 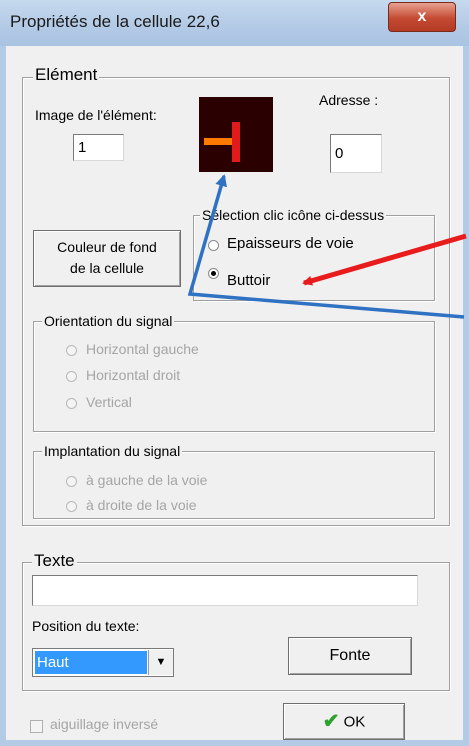 I want to click on annotation-arrows, so click(x=327, y=246).